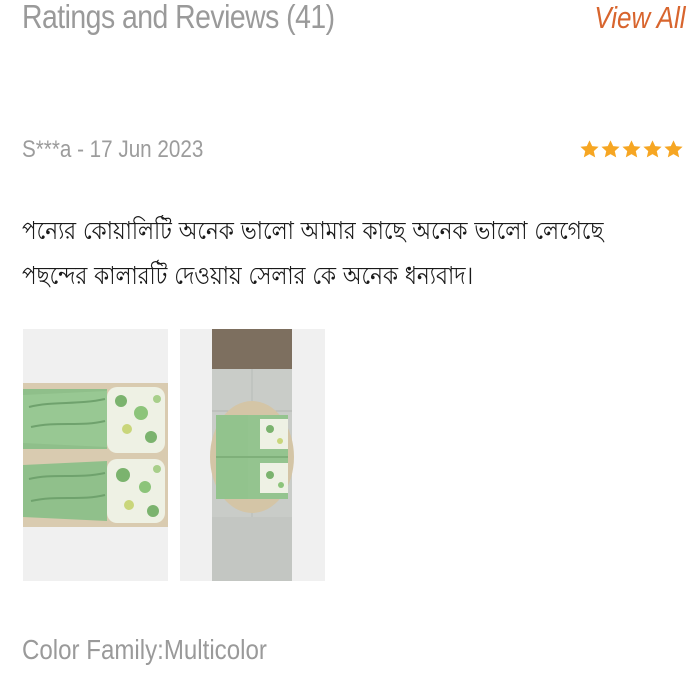 The height and width of the screenshot is (700, 700). I want to click on reviews-header: Ratings and Reviews (41) View All, so click(350, 25).